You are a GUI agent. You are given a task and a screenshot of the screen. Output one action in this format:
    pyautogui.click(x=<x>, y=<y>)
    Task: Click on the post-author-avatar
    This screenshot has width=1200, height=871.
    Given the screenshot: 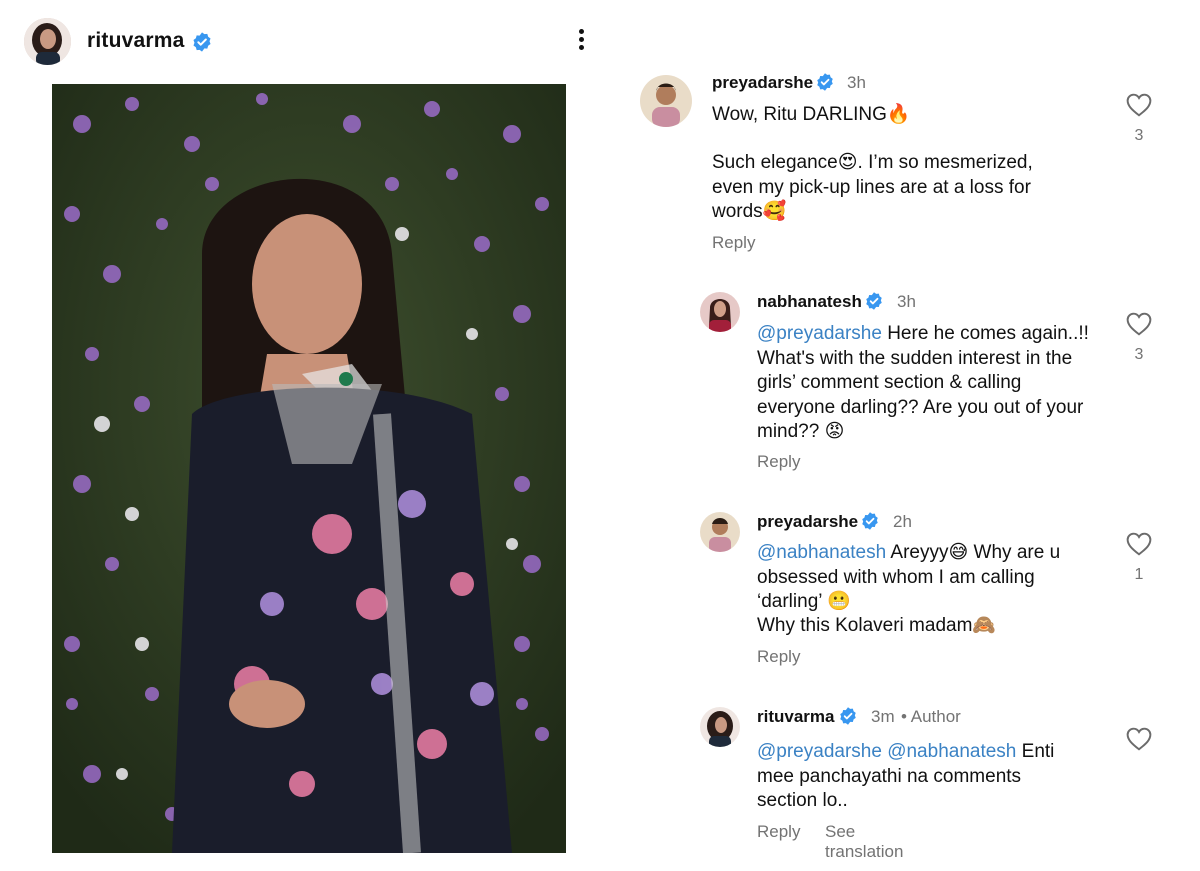 What is the action you would take?
    pyautogui.click(x=47, y=41)
    